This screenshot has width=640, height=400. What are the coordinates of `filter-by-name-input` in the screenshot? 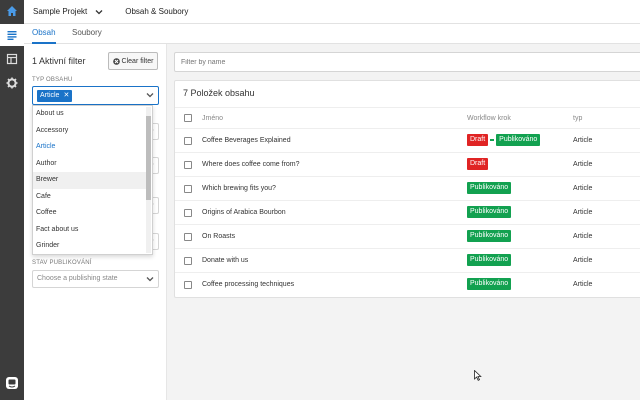 It's located at (407, 62).